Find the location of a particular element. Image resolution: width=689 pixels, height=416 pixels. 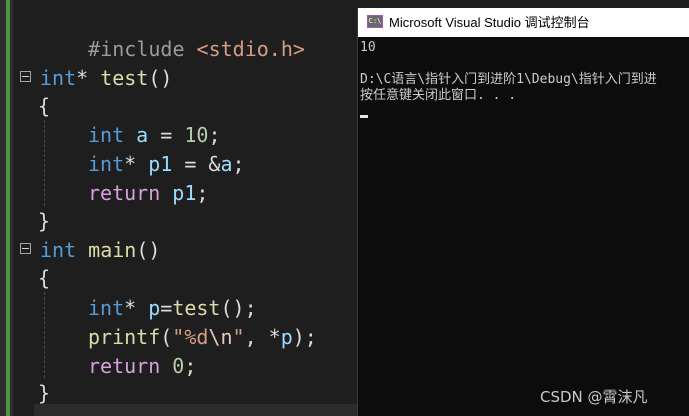

code-line-main-3: return 0; is located at coordinates (142, 366).